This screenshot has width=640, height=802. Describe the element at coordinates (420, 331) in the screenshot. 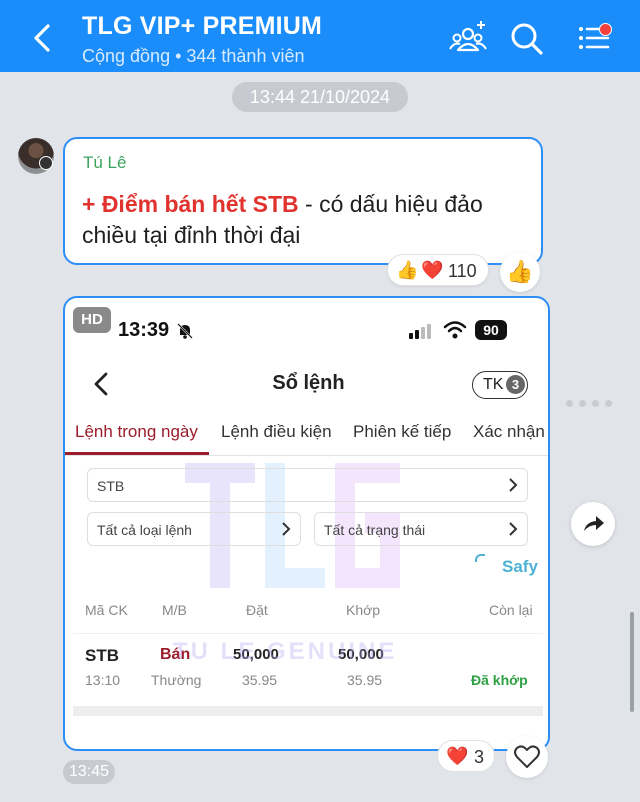

I see `signal-icon` at that location.